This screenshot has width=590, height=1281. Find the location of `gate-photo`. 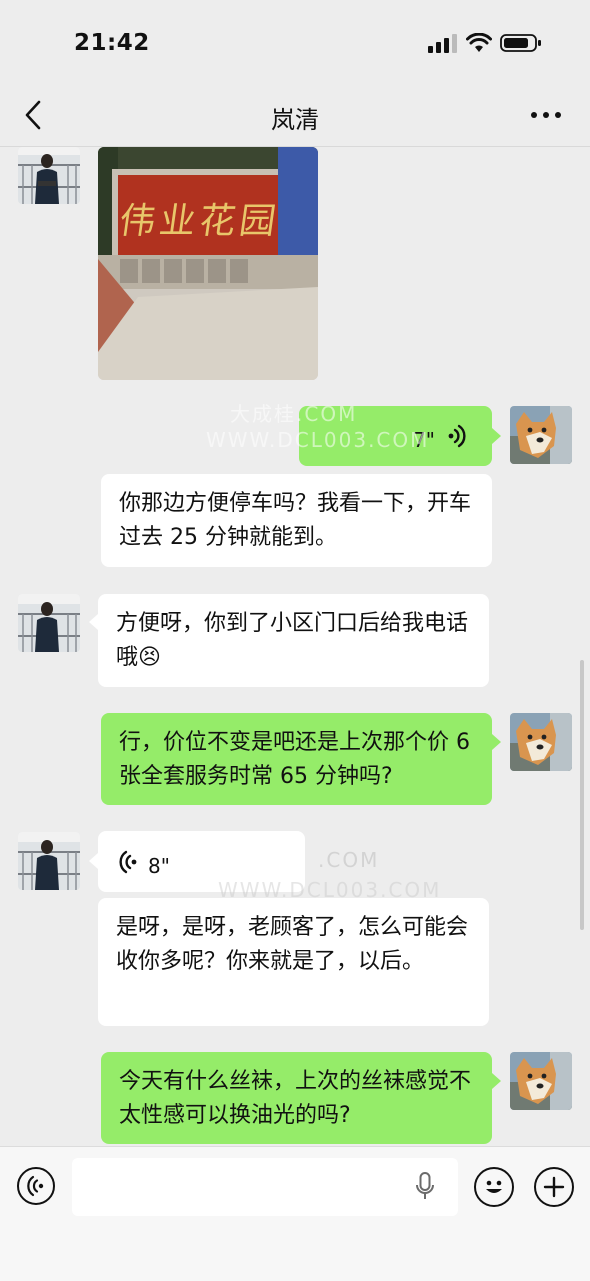

gate-photo is located at coordinates (208, 263).